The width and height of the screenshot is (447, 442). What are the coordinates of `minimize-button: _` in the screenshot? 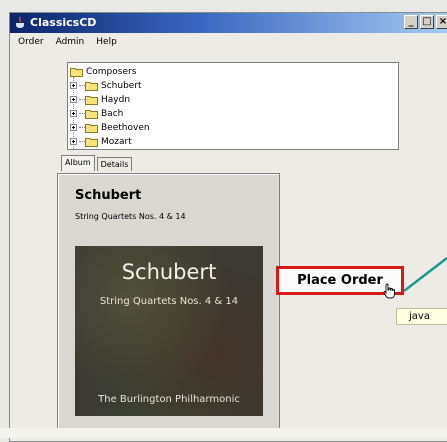 It's located at (411, 22).